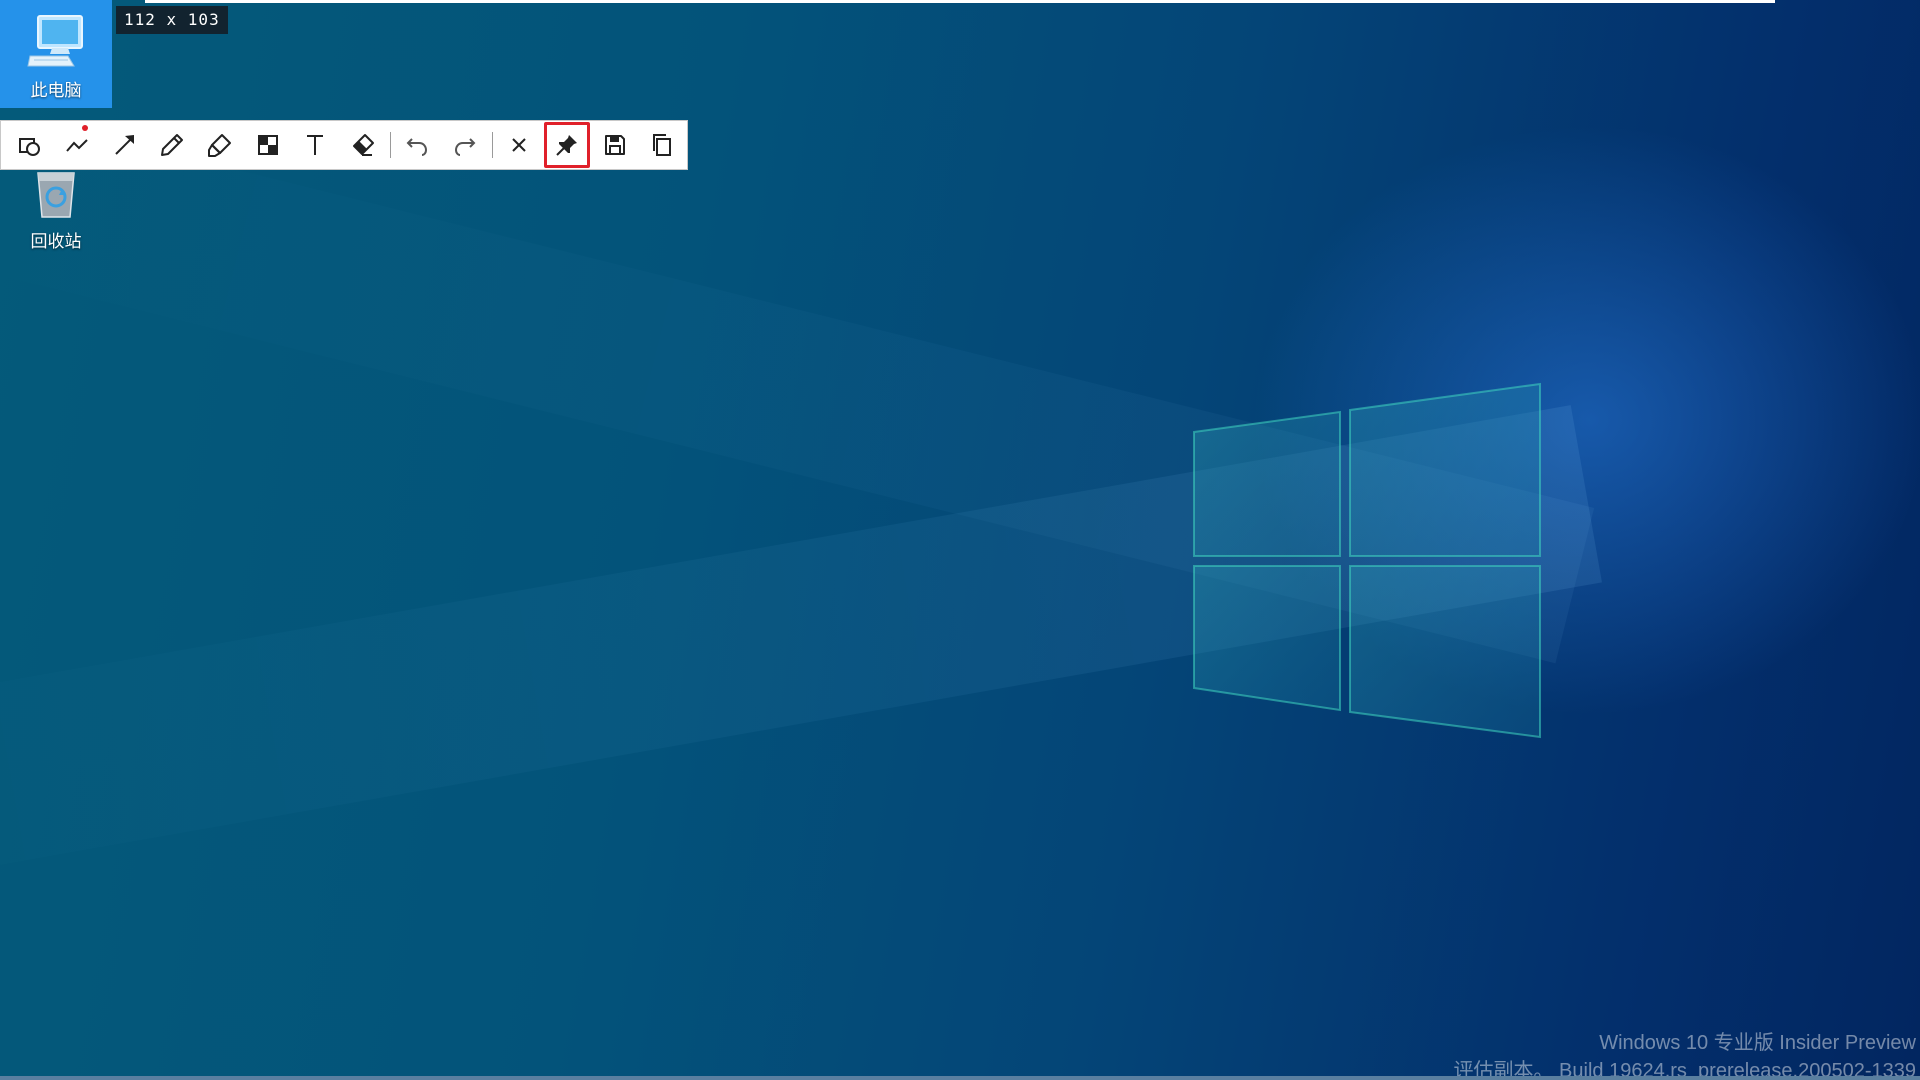 The width and height of the screenshot is (1920, 1080). I want to click on desktop-icon-label: 回收站, so click(56, 242).